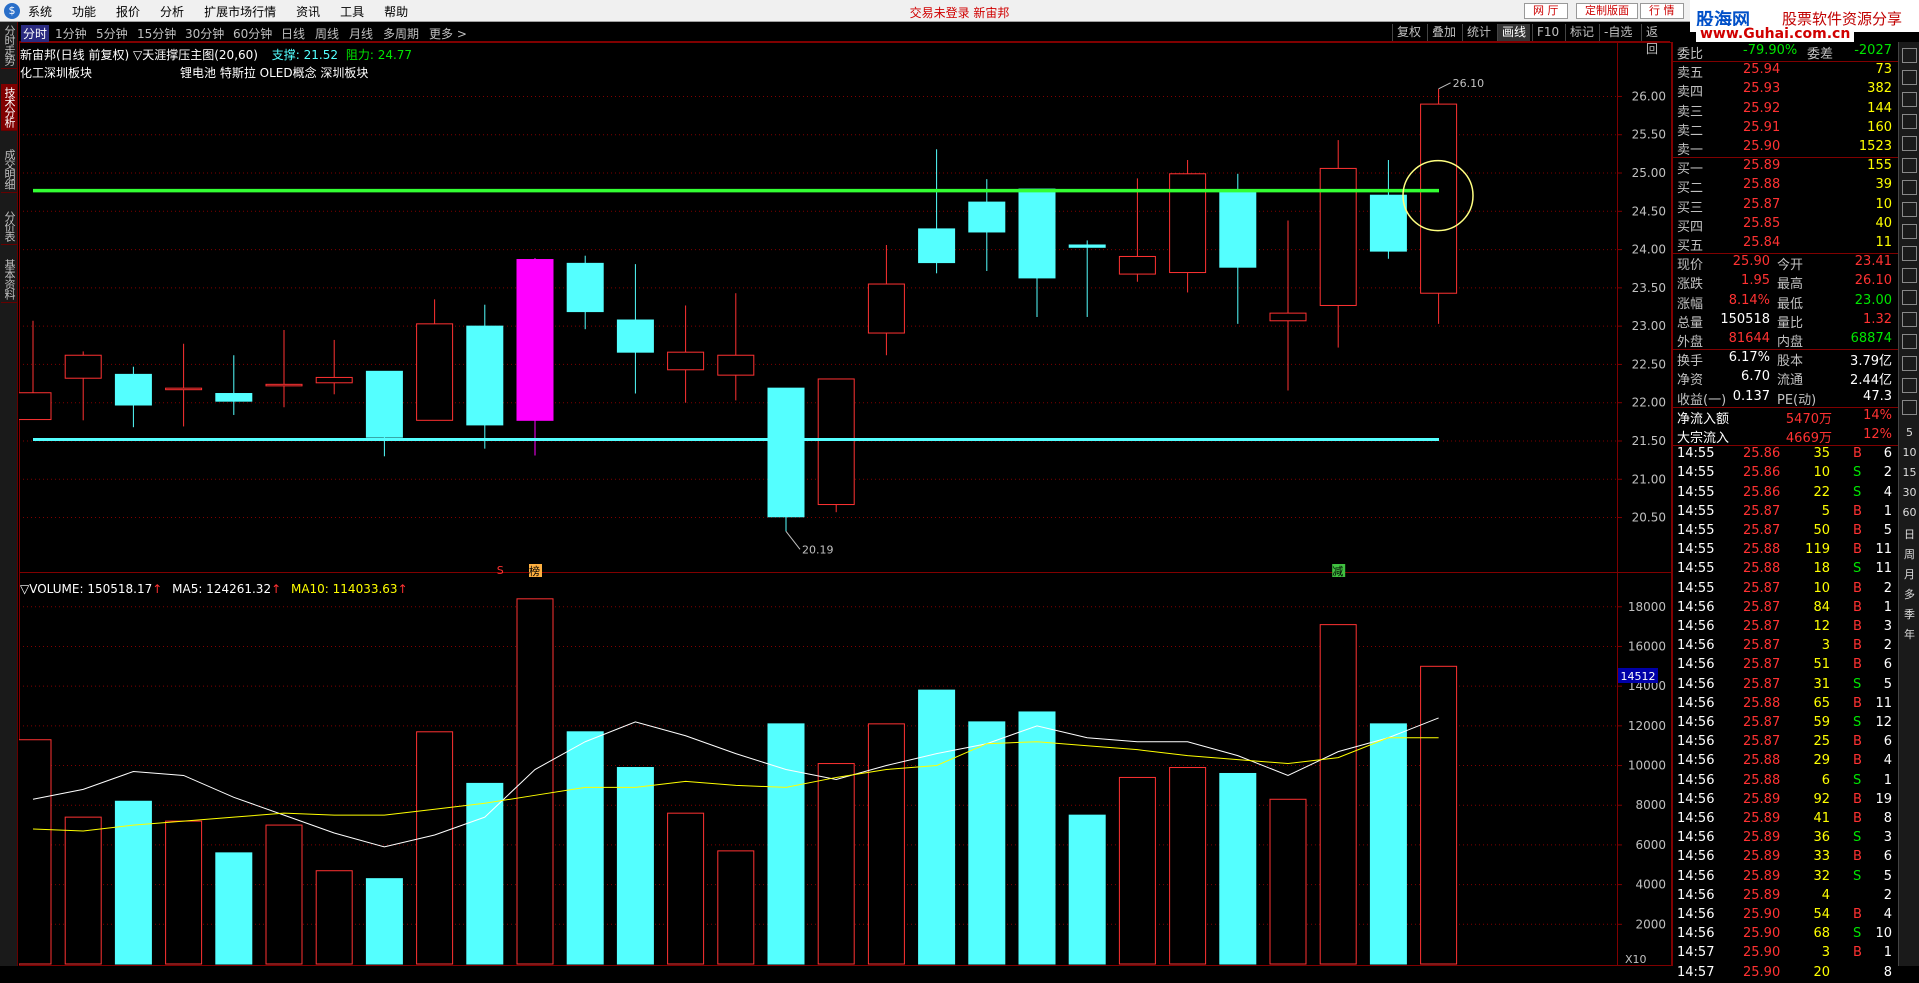  What do you see at coordinates (1785, 742) in the screenshot?
I see `tick-row: 14:56 25.87 25 B 6` at bounding box center [1785, 742].